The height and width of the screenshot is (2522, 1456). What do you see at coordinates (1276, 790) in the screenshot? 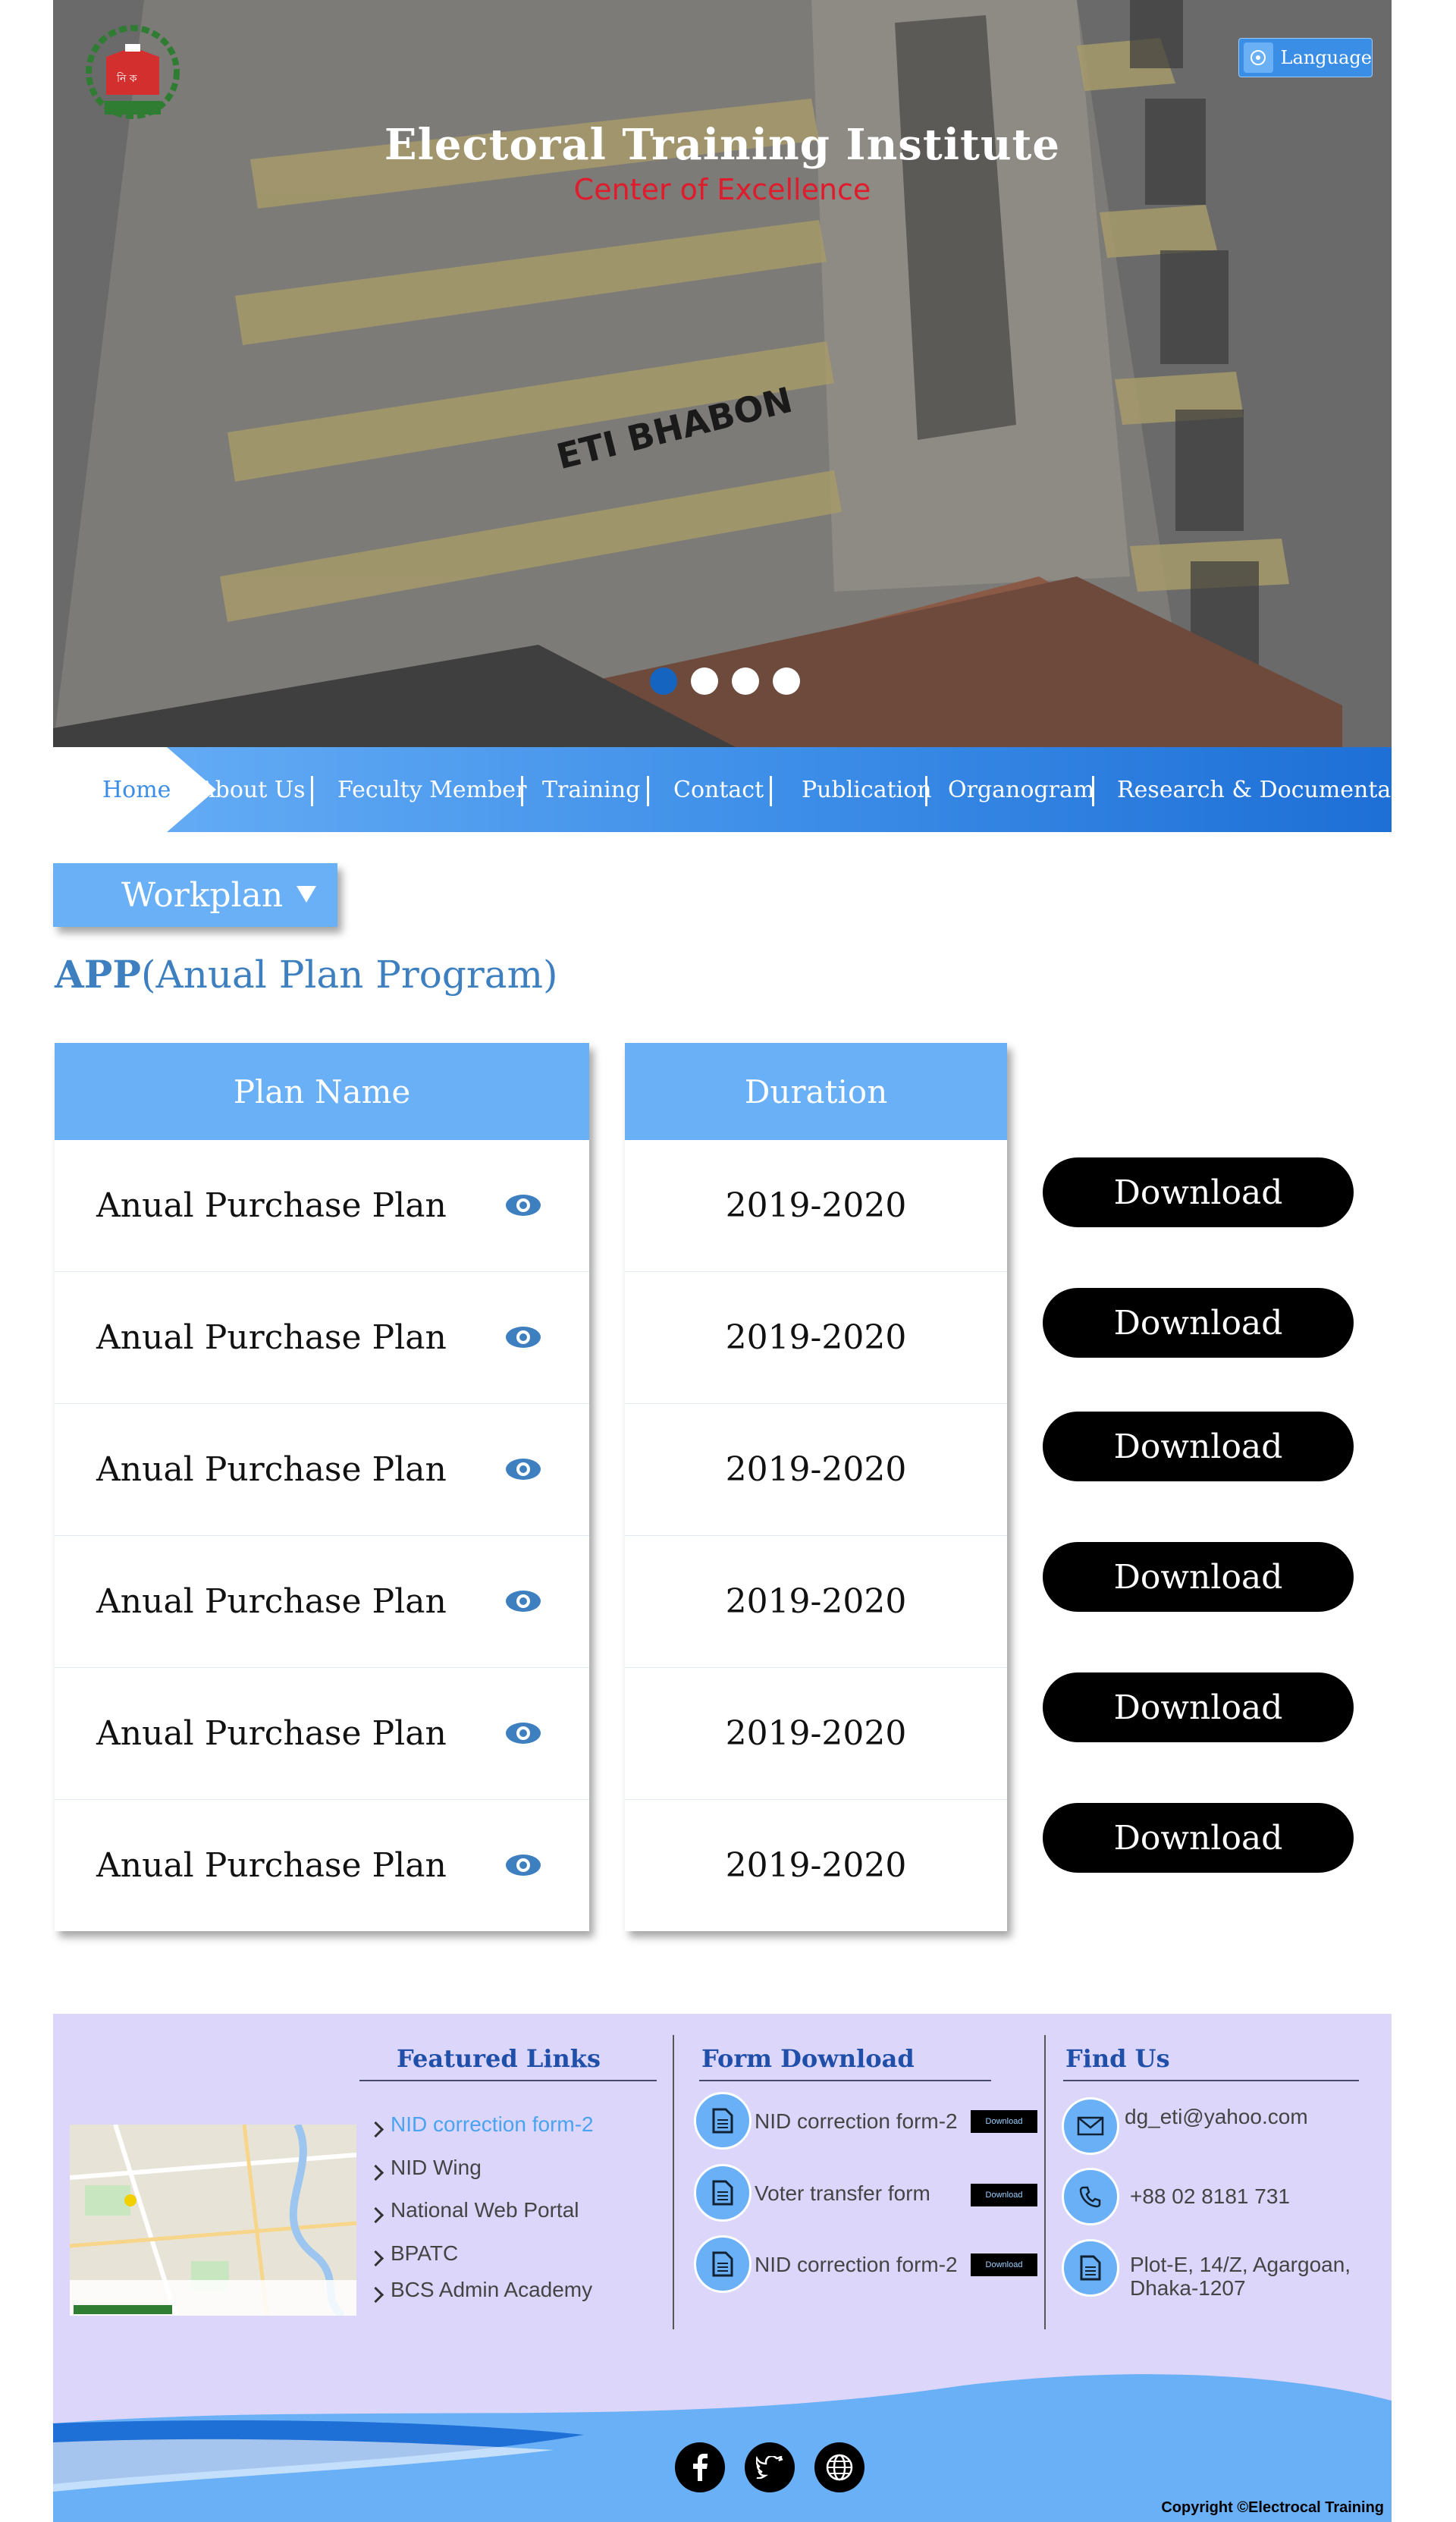
I see `nav-item-research-documentation: Research & Documentation` at bounding box center [1276, 790].